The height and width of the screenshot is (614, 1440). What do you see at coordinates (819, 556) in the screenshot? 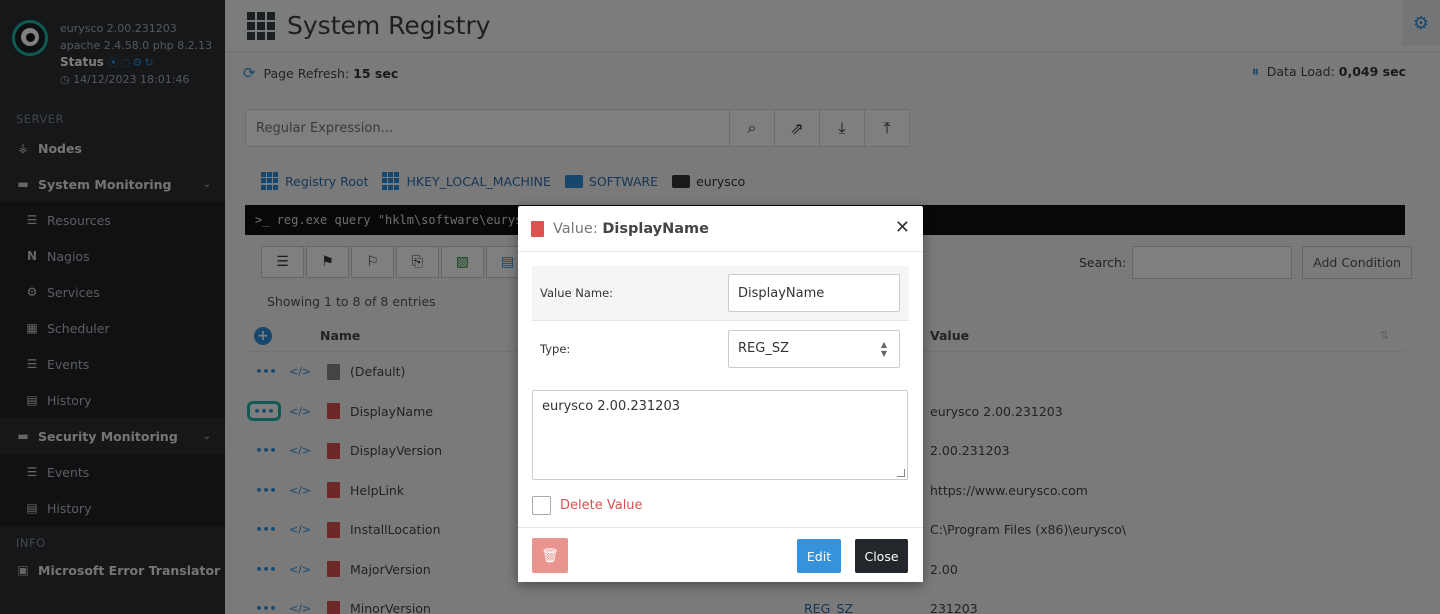
I see `edit-button: Edit` at bounding box center [819, 556].